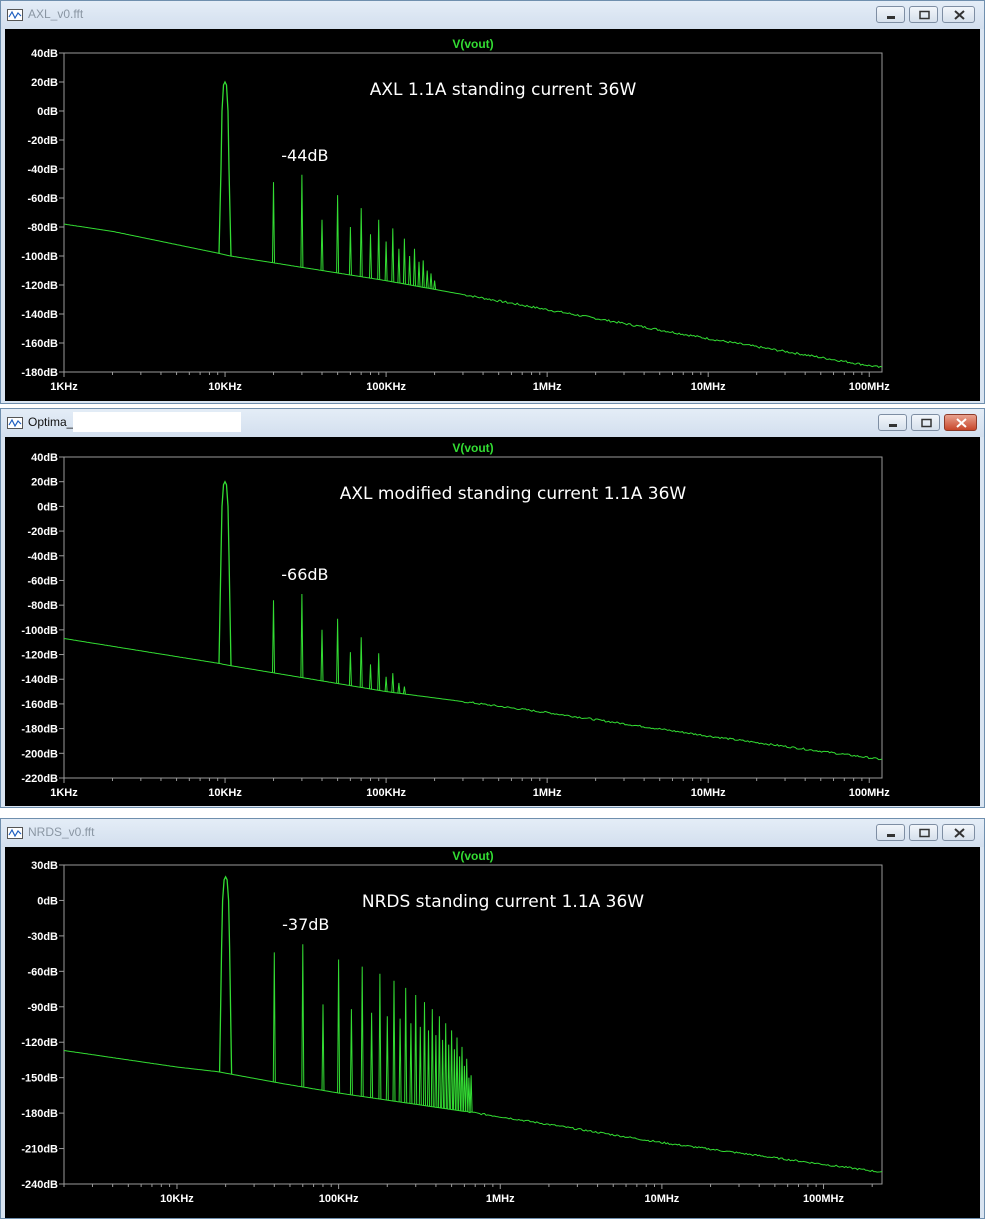 The height and width of the screenshot is (1219, 985). I want to click on y-tick-label: 30dB, so click(44, 866).